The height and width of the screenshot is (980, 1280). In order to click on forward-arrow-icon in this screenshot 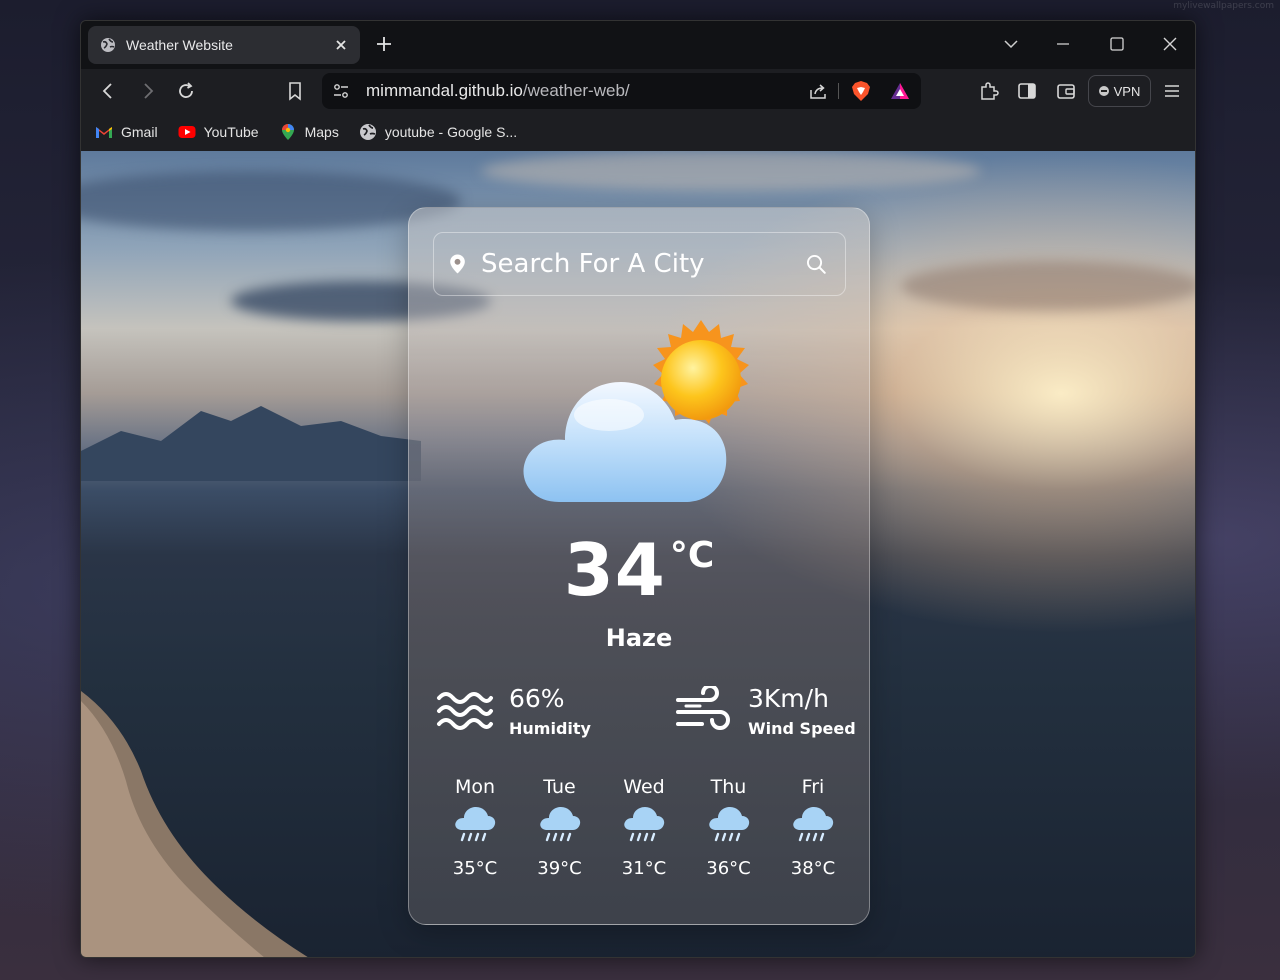, I will do `click(148, 91)`.